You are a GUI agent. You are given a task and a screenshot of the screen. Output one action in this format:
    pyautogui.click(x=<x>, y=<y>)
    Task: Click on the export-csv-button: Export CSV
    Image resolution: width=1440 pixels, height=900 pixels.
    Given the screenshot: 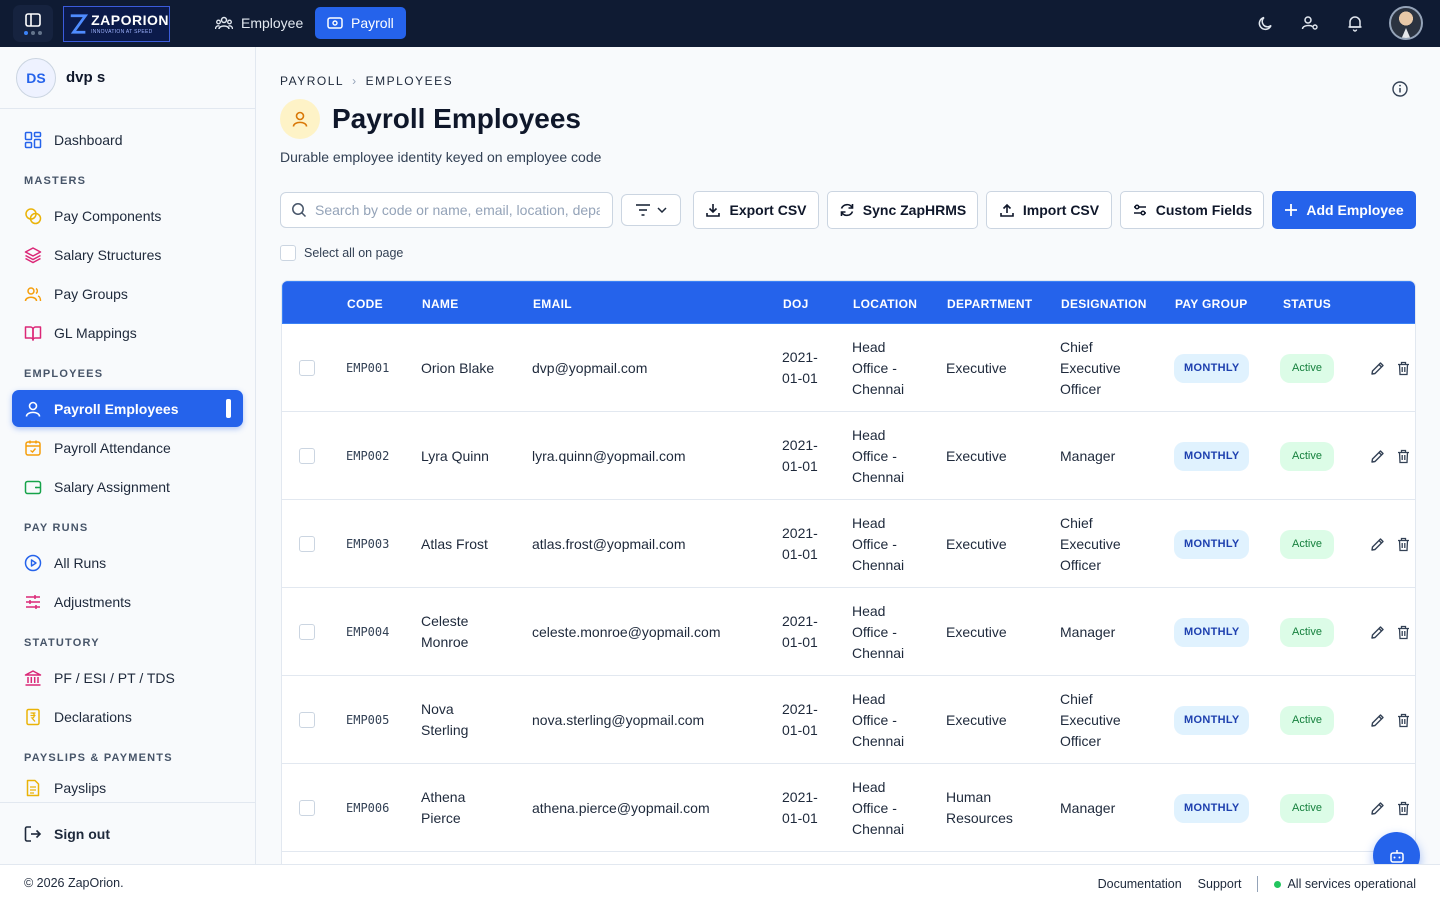 What is the action you would take?
    pyautogui.click(x=756, y=210)
    